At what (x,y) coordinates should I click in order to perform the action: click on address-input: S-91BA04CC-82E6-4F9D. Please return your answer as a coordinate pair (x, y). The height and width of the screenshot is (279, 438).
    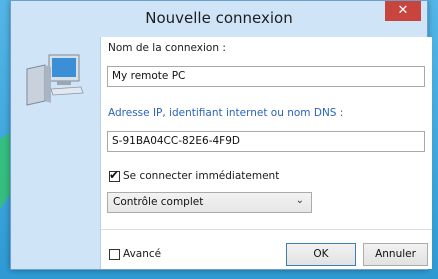
    Looking at the image, I should click on (266, 141).